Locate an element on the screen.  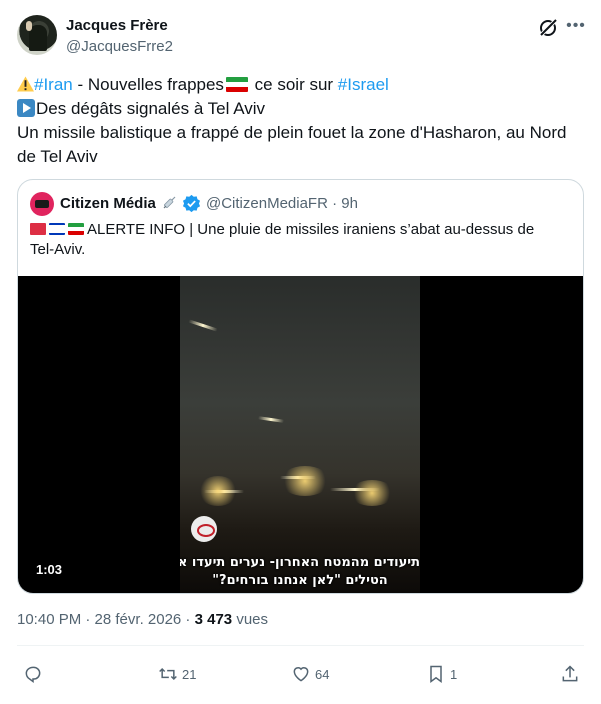
iran-flag-small-icon is located at coordinates (76, 229).